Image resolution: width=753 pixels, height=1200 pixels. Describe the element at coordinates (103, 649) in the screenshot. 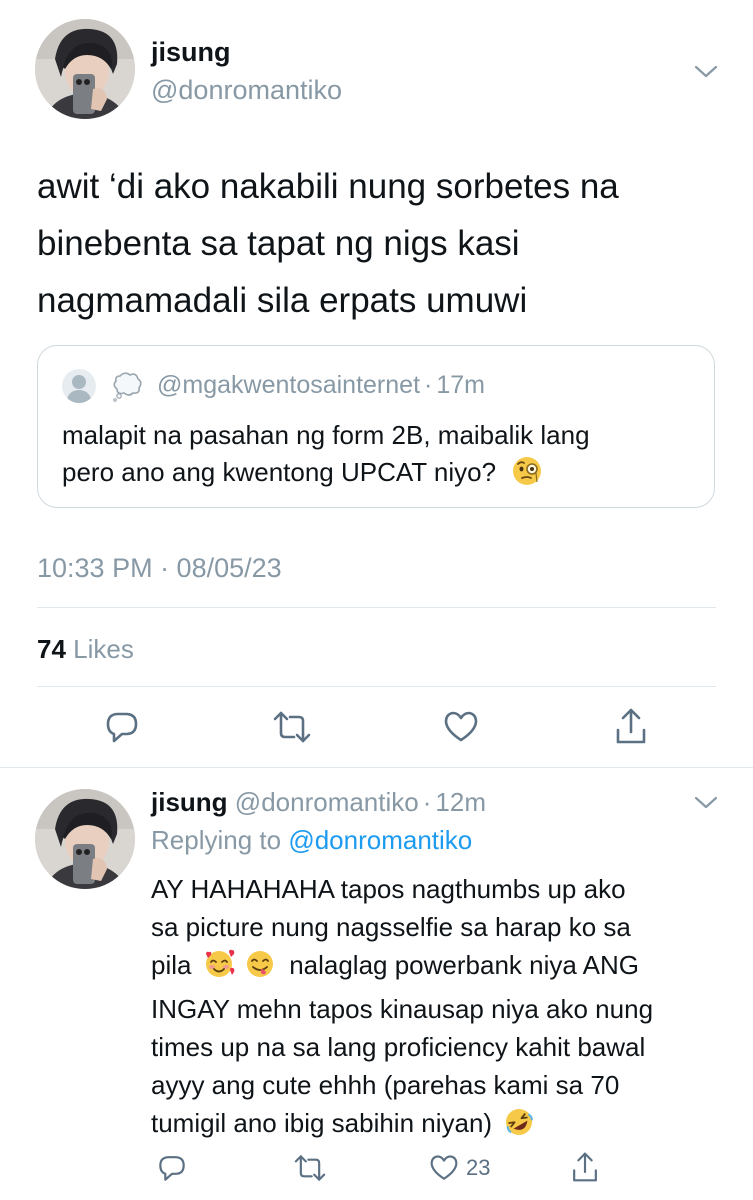

I see `likes-label: Likes` at that location.